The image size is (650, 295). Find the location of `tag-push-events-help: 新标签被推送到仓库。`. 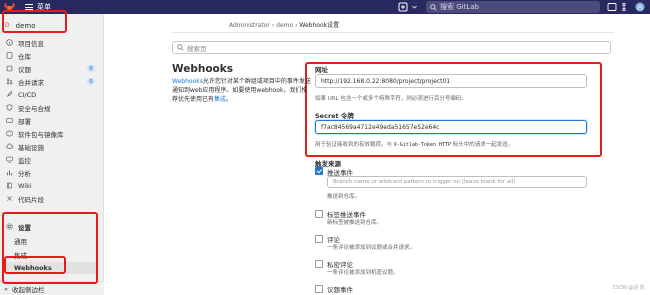

tag-push-events-help: 新标签被推送到仓库。 is located at coordinates (355, 223).